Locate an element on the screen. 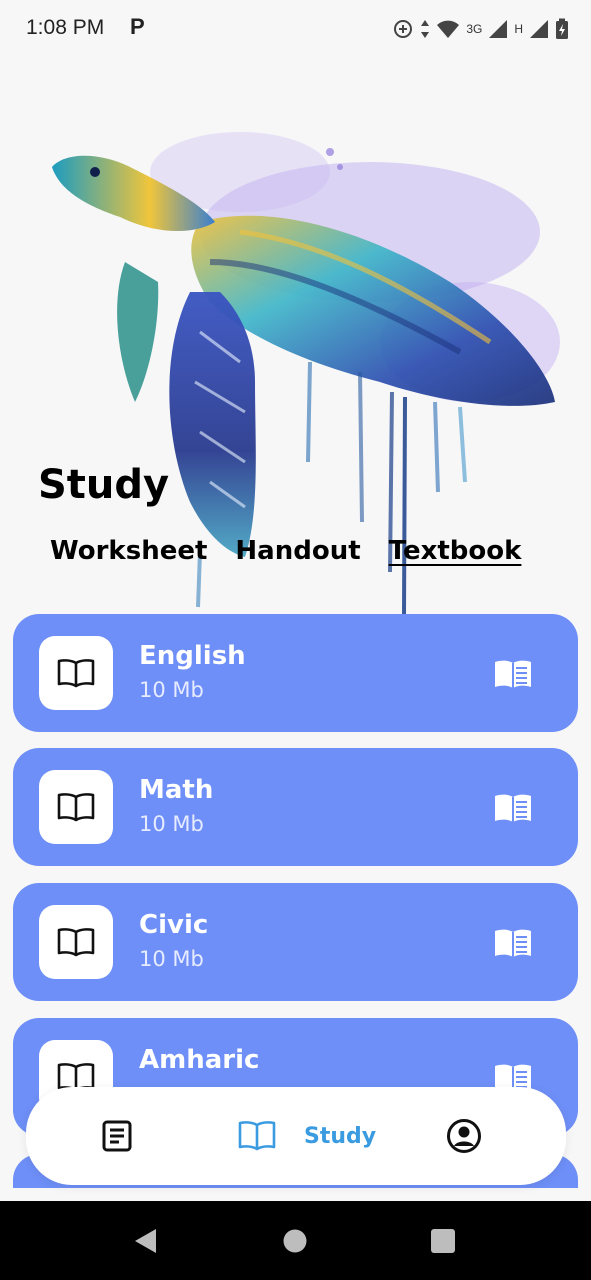 This screenshot has width=591, height=1280. data-saver-icon is located at coordinates (403, 29).